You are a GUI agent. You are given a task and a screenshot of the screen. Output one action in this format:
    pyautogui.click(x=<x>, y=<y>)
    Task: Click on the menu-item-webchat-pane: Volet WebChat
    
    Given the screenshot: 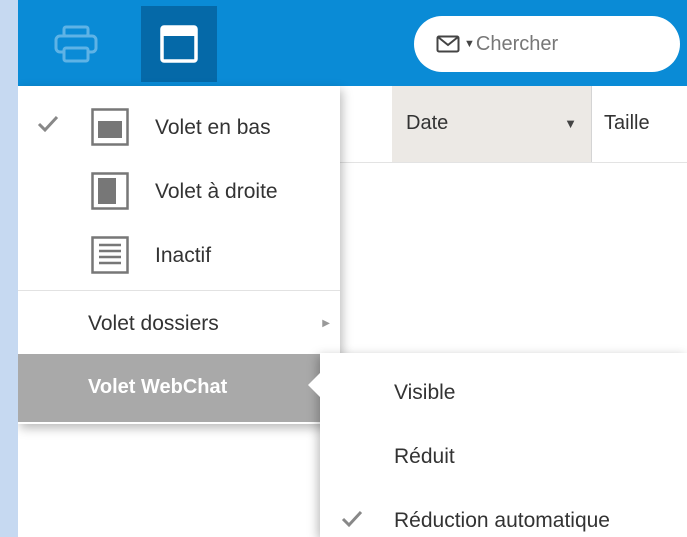 What is the action you would take?
    pyautogui.click(x=185, y=388)
    